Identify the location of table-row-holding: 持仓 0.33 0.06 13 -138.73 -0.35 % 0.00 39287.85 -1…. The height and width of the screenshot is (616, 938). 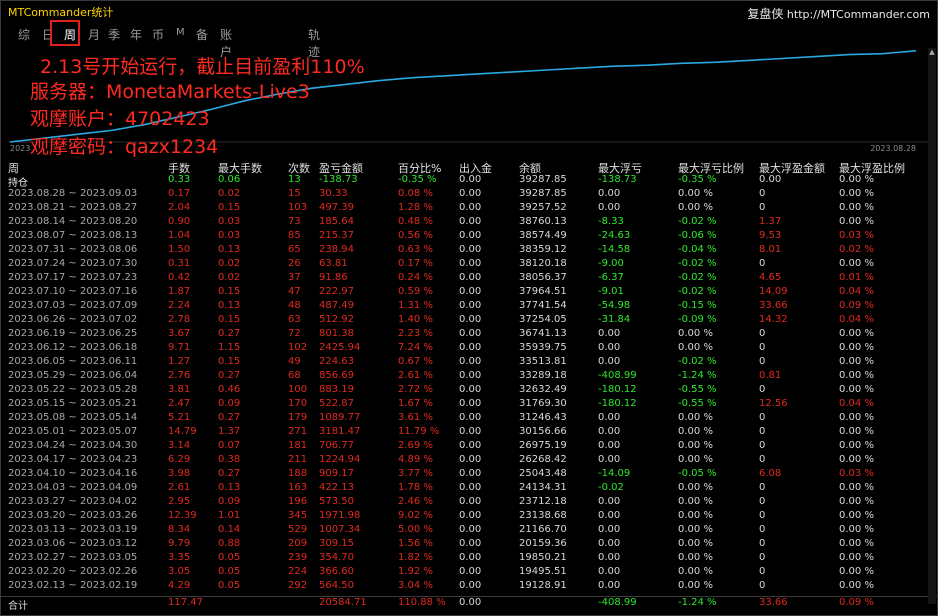
(469, 181).